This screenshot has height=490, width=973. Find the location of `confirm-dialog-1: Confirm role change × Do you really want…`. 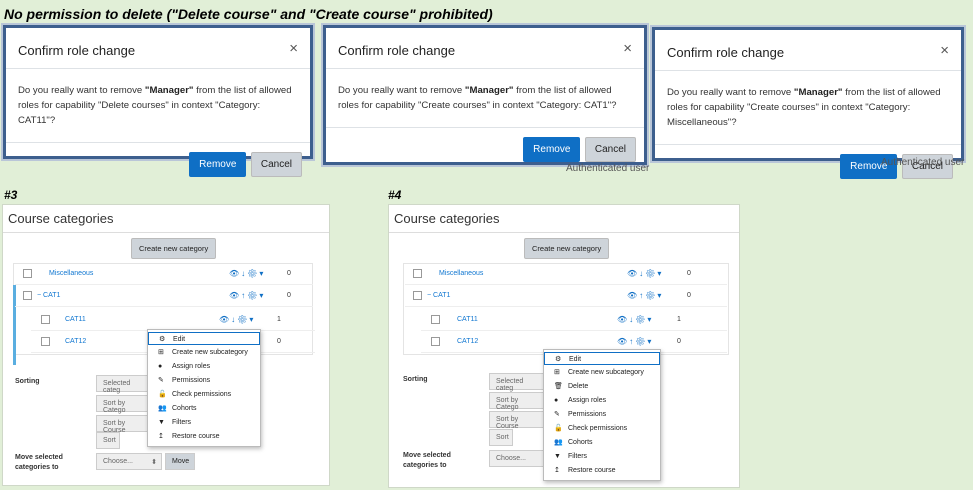

confirm-dialog-1: Confirm role change × Do you really want… is located at coordinates (158, 101).